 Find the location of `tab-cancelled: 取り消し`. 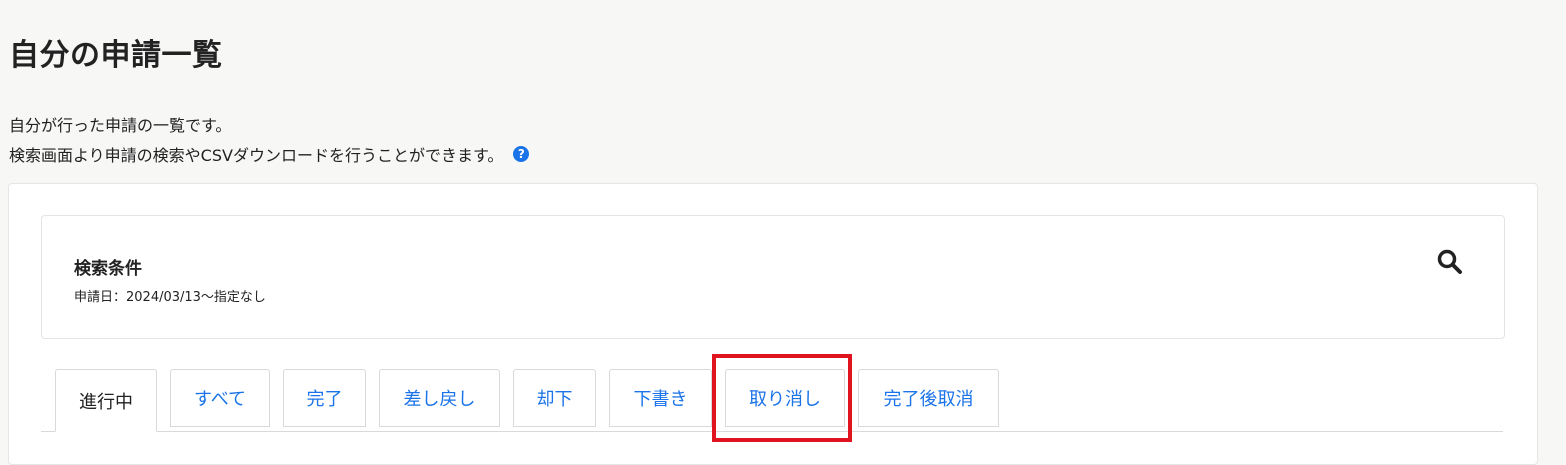

tab-cancelled: 取り消し is located at coordinates (785, 398).